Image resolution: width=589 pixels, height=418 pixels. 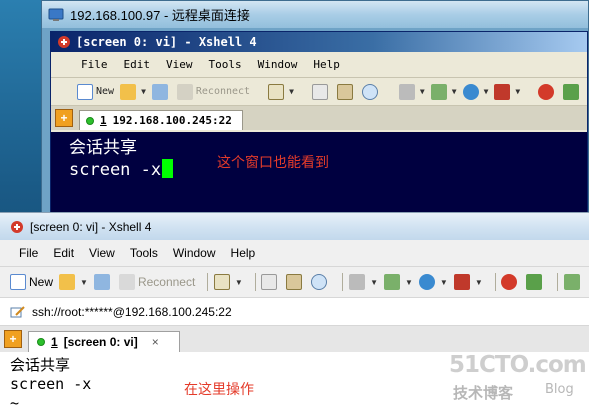 I want to click on front-new-button: New, so click(x=31, y=282).